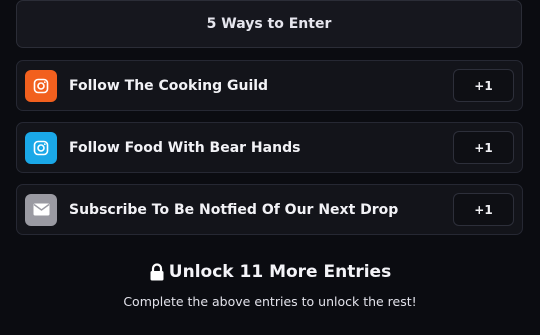  Describe the element at coordinates (157, 272) in the screenshot. I see `lock-icon` at that location.